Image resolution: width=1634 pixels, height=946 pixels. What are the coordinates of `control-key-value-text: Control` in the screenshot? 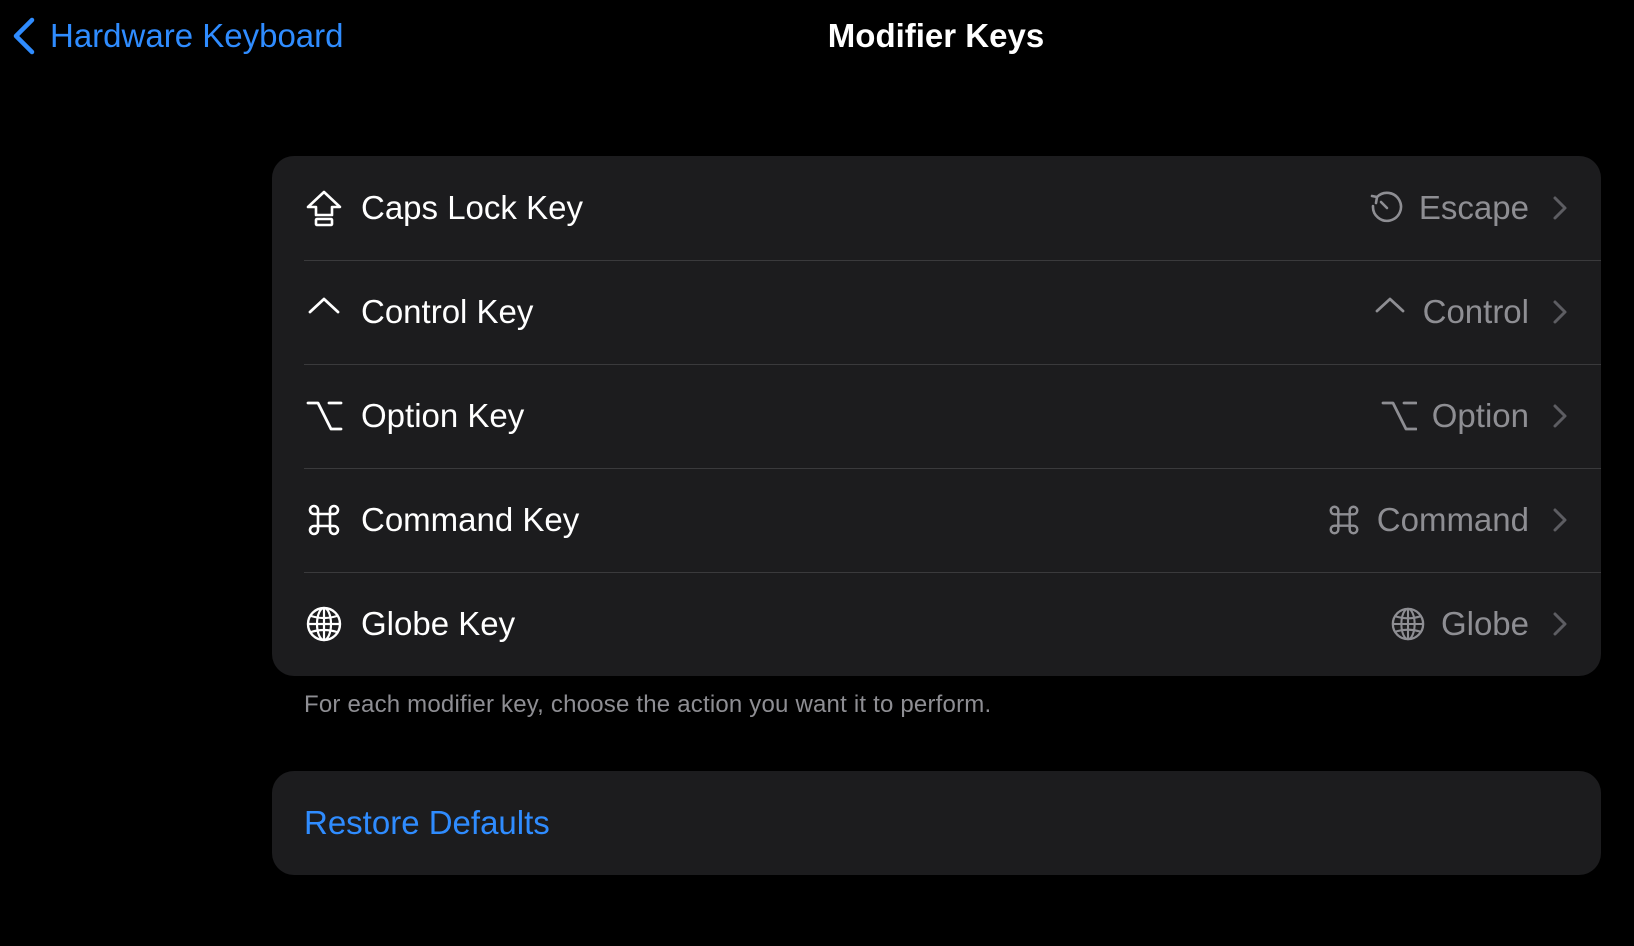 It's located at (1475, 311).